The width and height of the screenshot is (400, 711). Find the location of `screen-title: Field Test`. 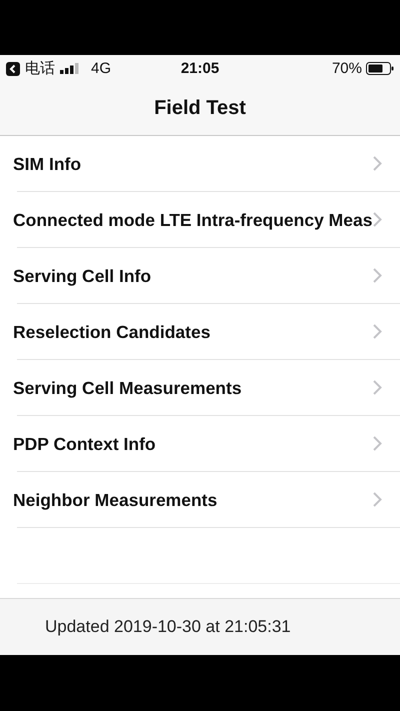

screen-title: Field Test is located at coordinates (200, 108).